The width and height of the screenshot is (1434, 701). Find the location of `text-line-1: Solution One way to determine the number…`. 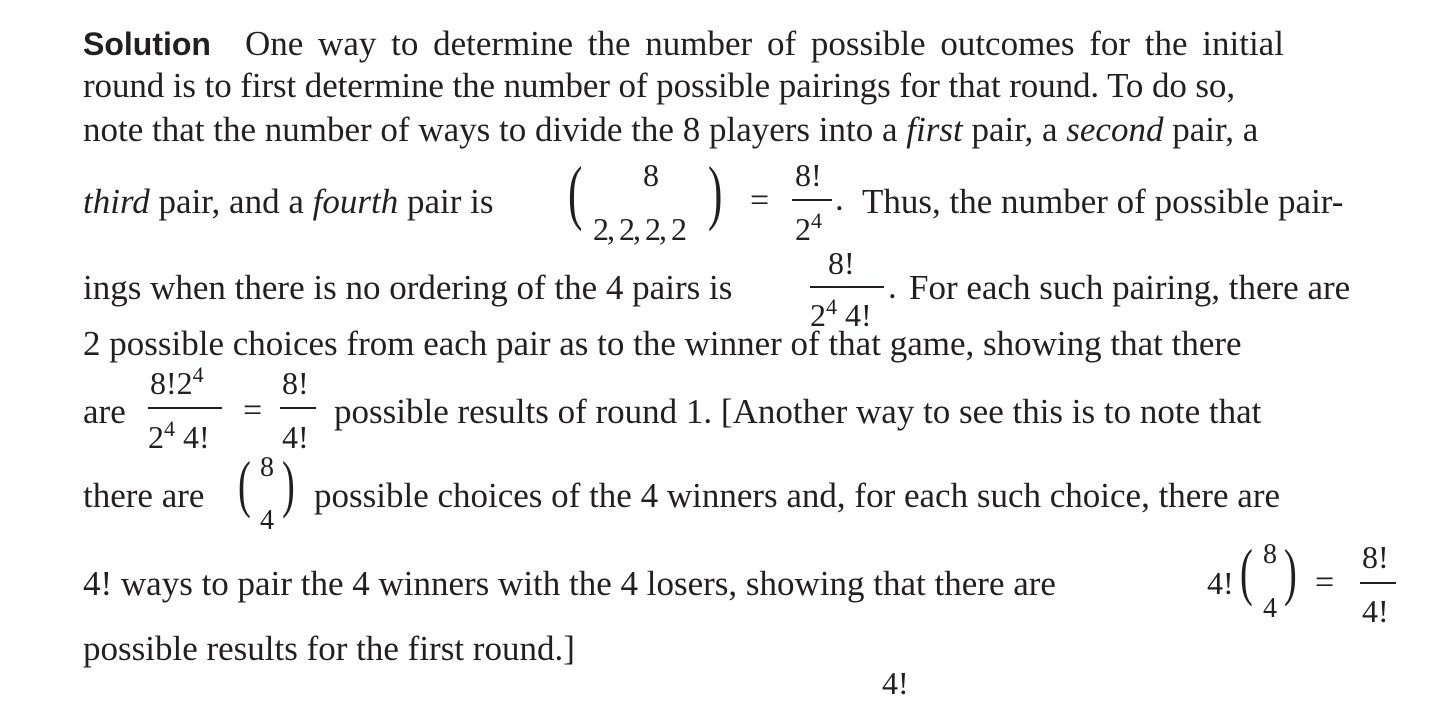

text-line-1: Solution One way to determine the number… is located at coordinates (744, 44).